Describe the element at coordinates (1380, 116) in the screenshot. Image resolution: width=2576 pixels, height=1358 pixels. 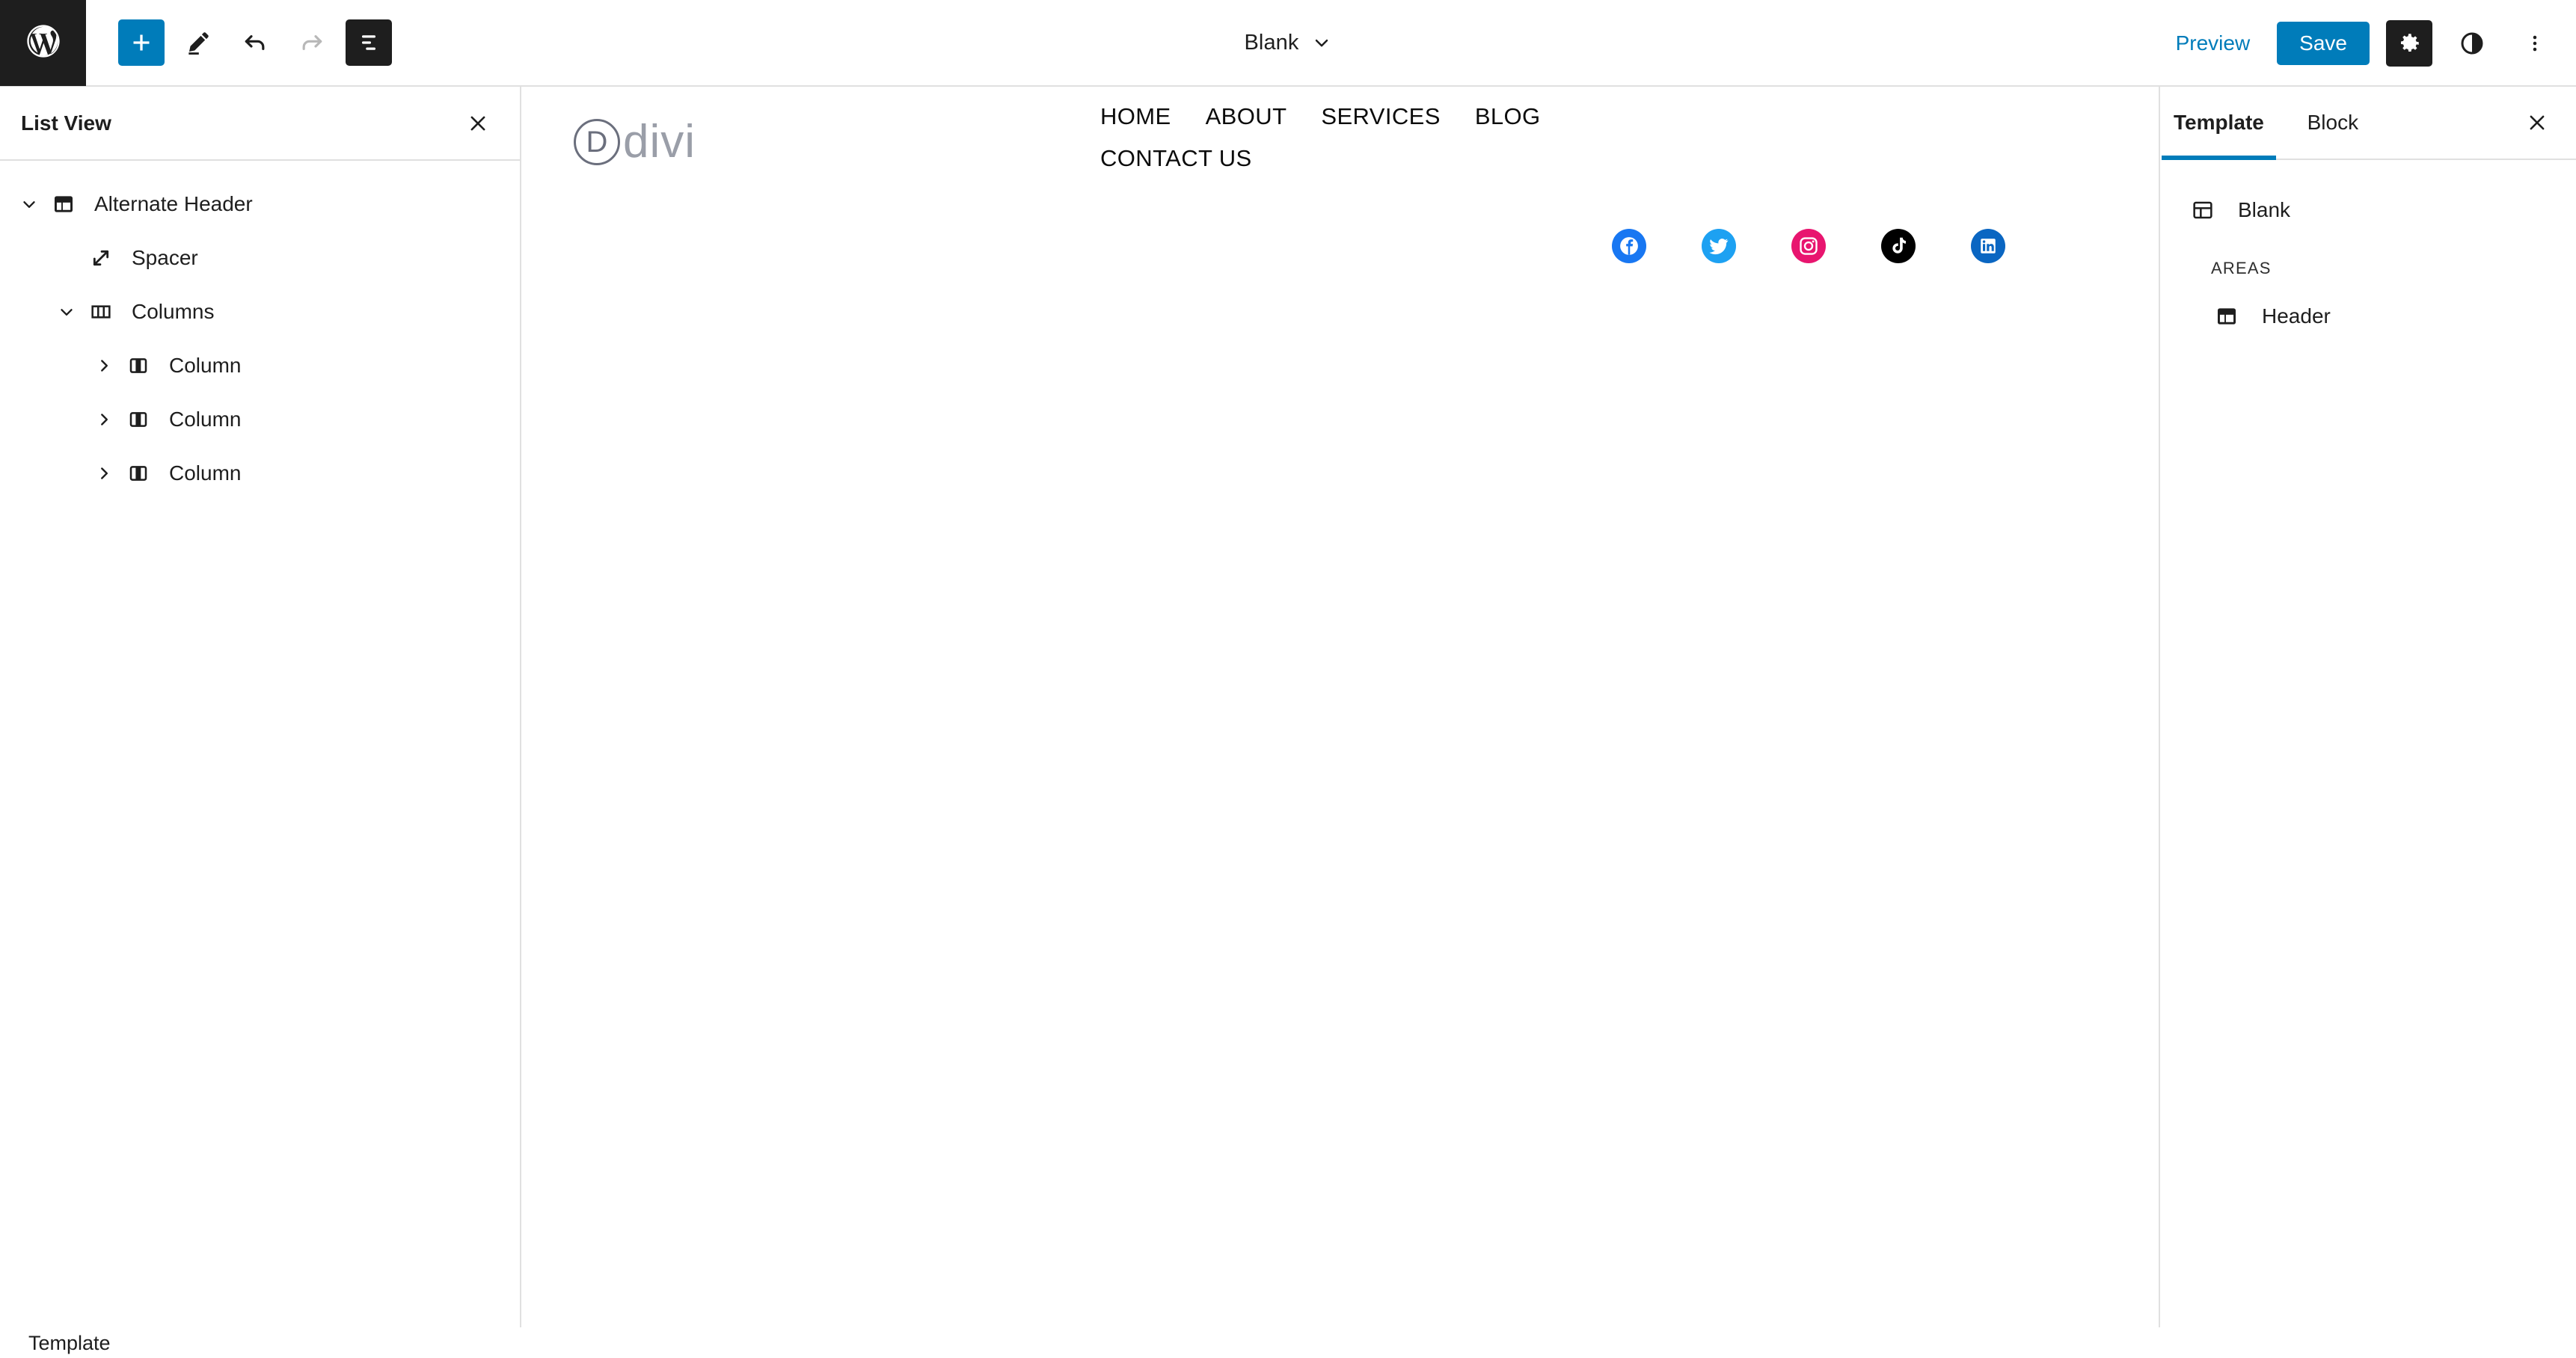
I see `nav-link-services: SERVICES` at that location.